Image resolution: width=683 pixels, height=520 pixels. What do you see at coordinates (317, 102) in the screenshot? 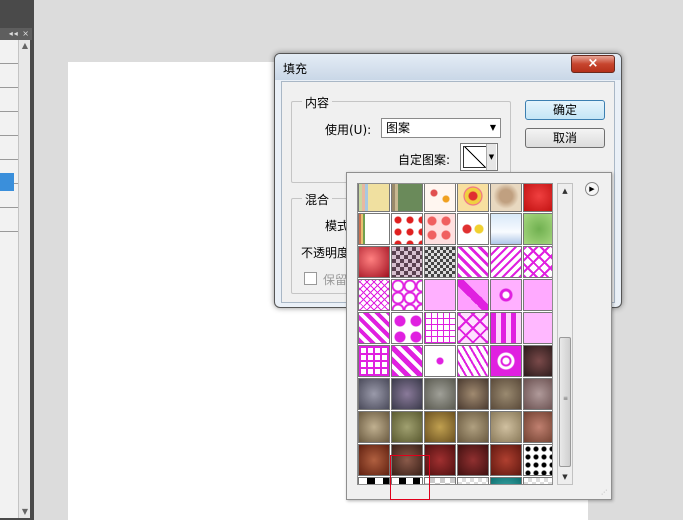
I see `contents-group-label: 内容` at bounding box center [317, 102].